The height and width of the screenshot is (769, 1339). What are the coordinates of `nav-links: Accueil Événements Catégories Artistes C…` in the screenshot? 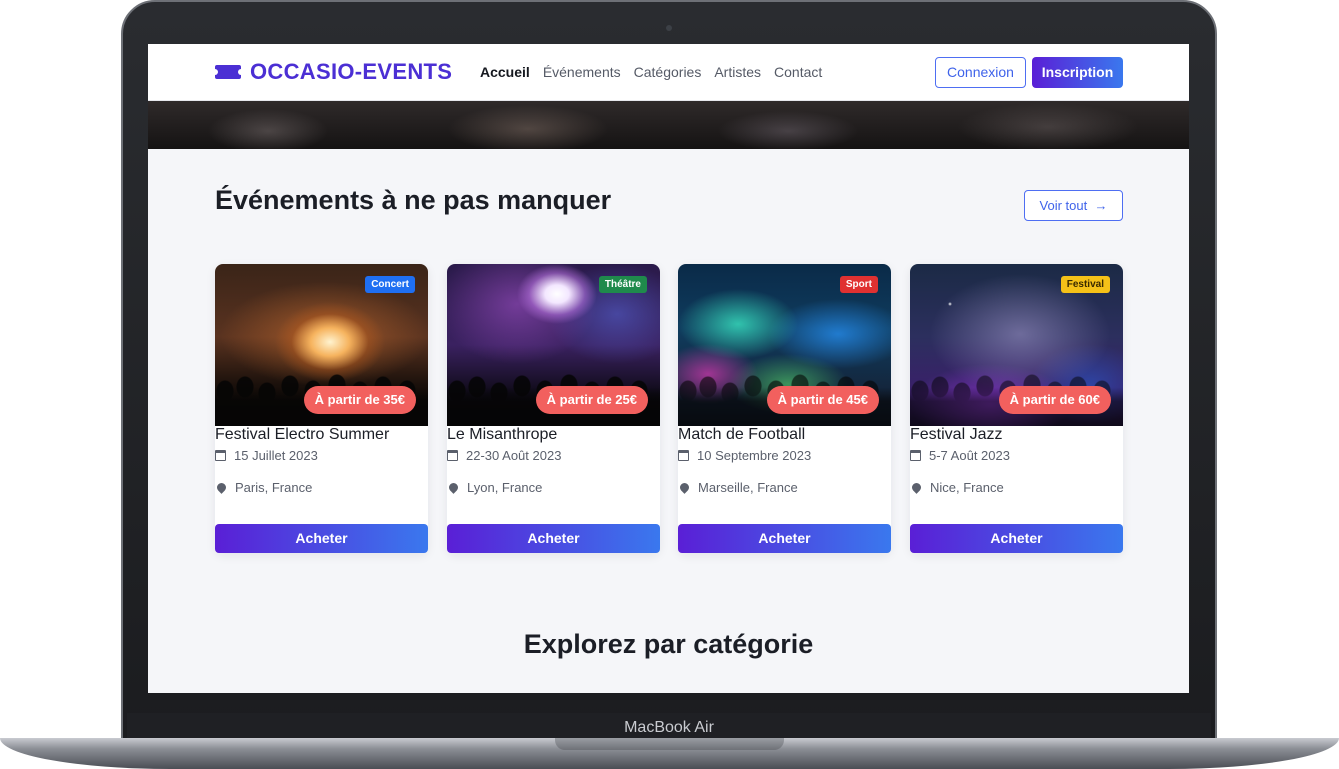 It's located at (651, 72).